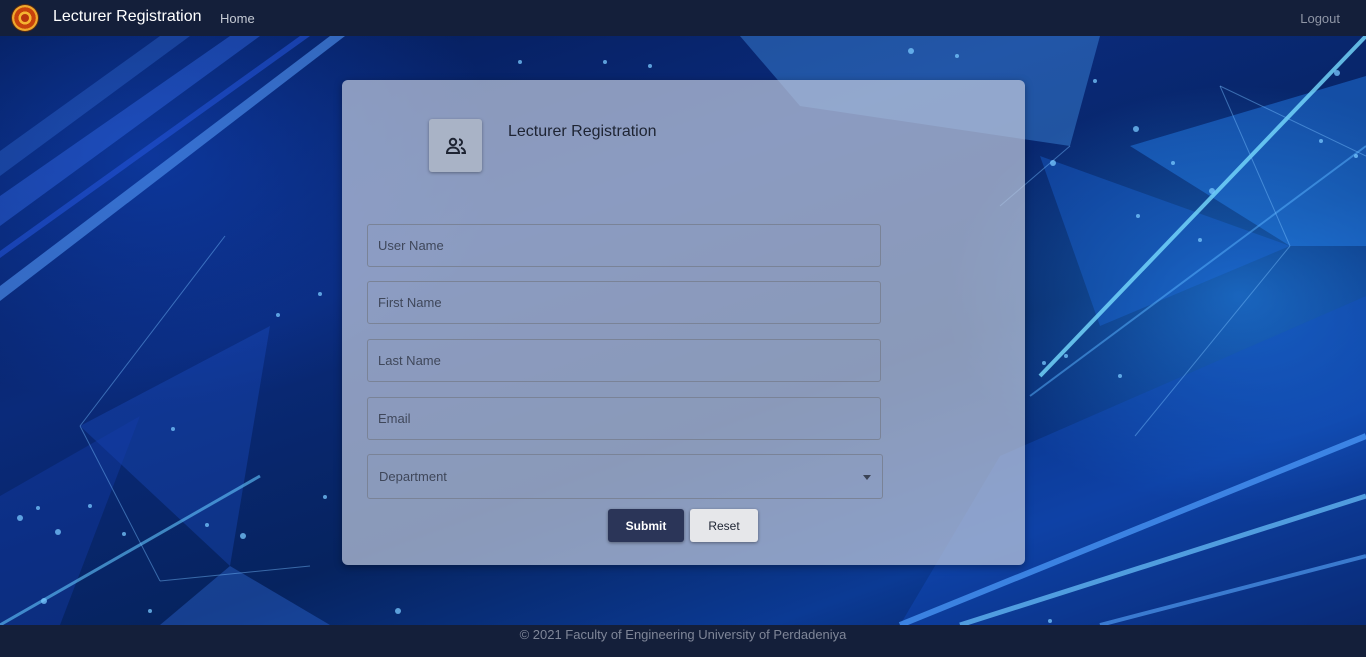 This screenshot has width=1366, height=657. What do you see at coordinates (624, 302) in the screenshot?
I see `first-name-field` at bounding box center [624, 302].